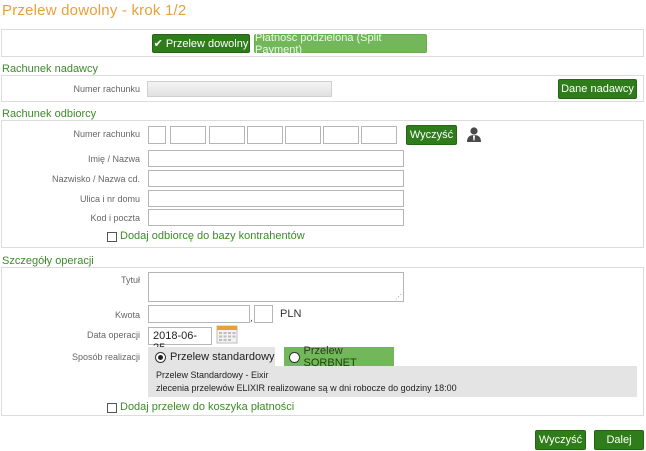 Image resolution: width=646 pixels, height=451 pixels. I want to click on szczegoly-section-title: Szczegóły operacji, so click(48, 261).